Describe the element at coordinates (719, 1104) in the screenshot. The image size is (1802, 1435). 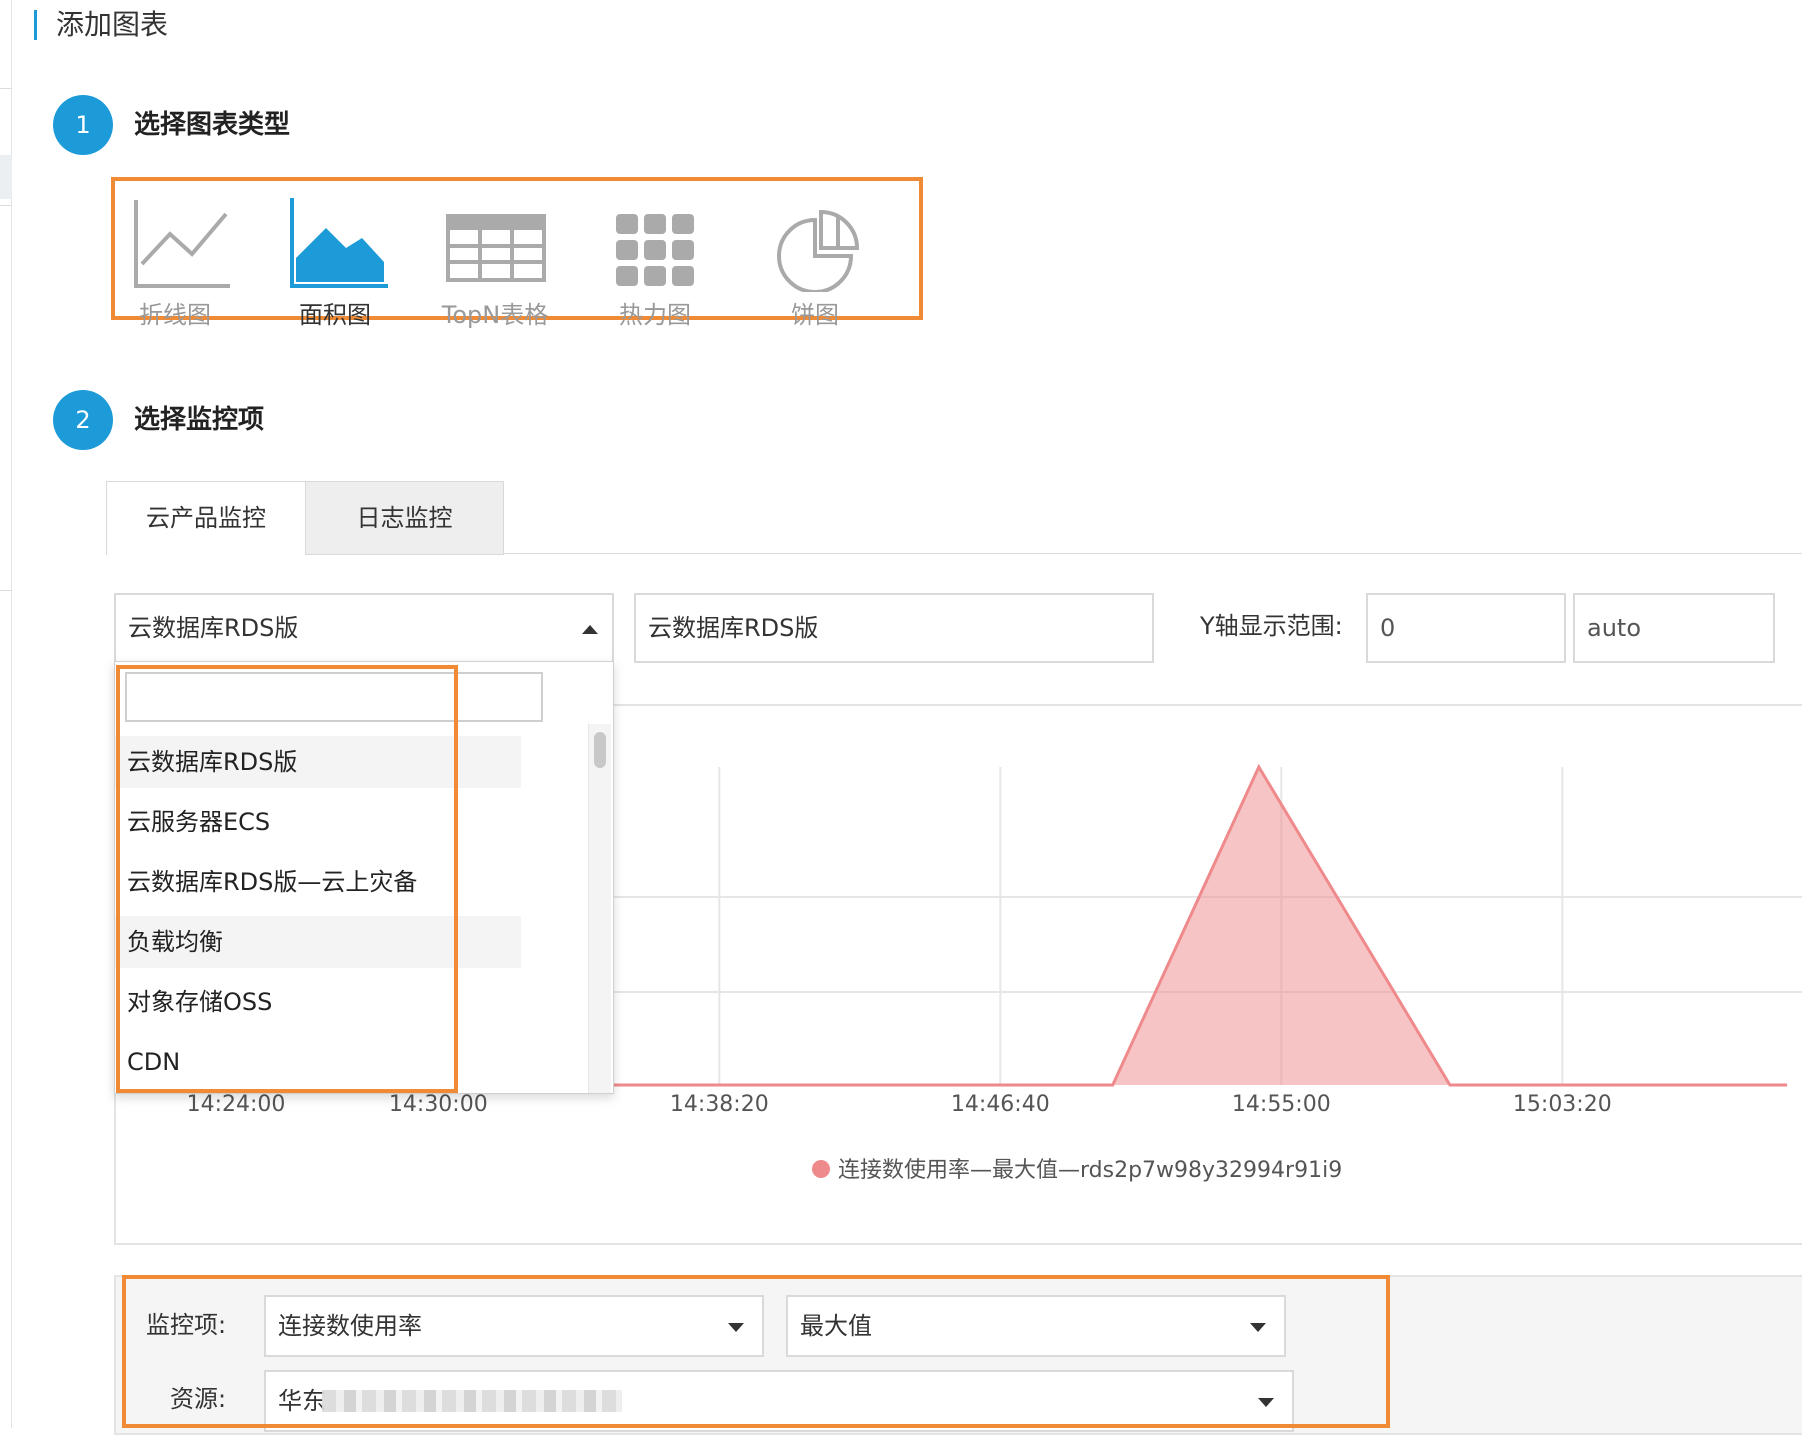
I see `x-tick-label: 14:38:20` at that location.